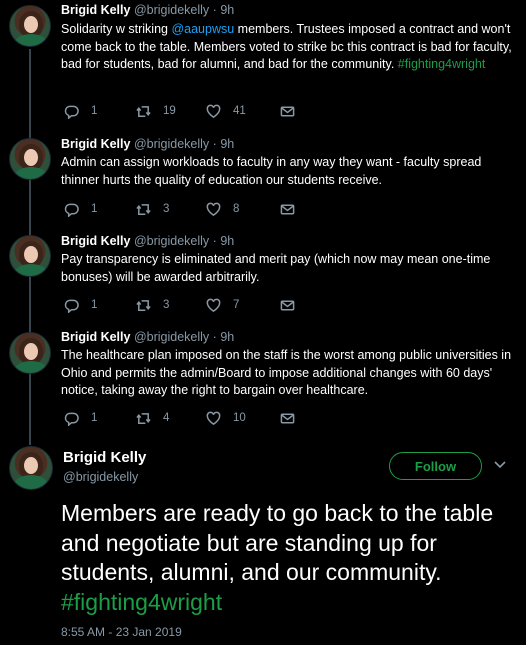  What do you see at coordinates (166, 418) in the screenshot?
I see `retweet-count: 4` at bounding box center [166, 418].